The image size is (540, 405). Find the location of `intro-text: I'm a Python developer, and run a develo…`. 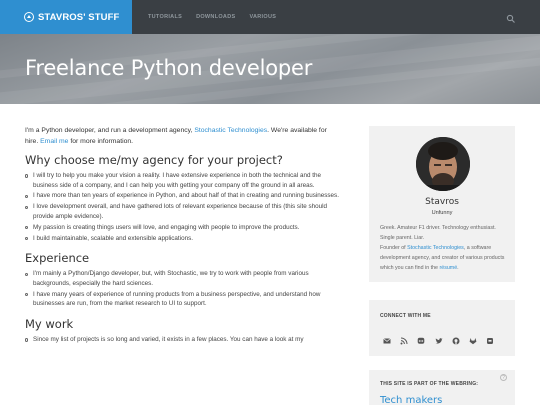

intro-text: I'm a Python developer, and run a develo… is located at coordinates (110, 130).